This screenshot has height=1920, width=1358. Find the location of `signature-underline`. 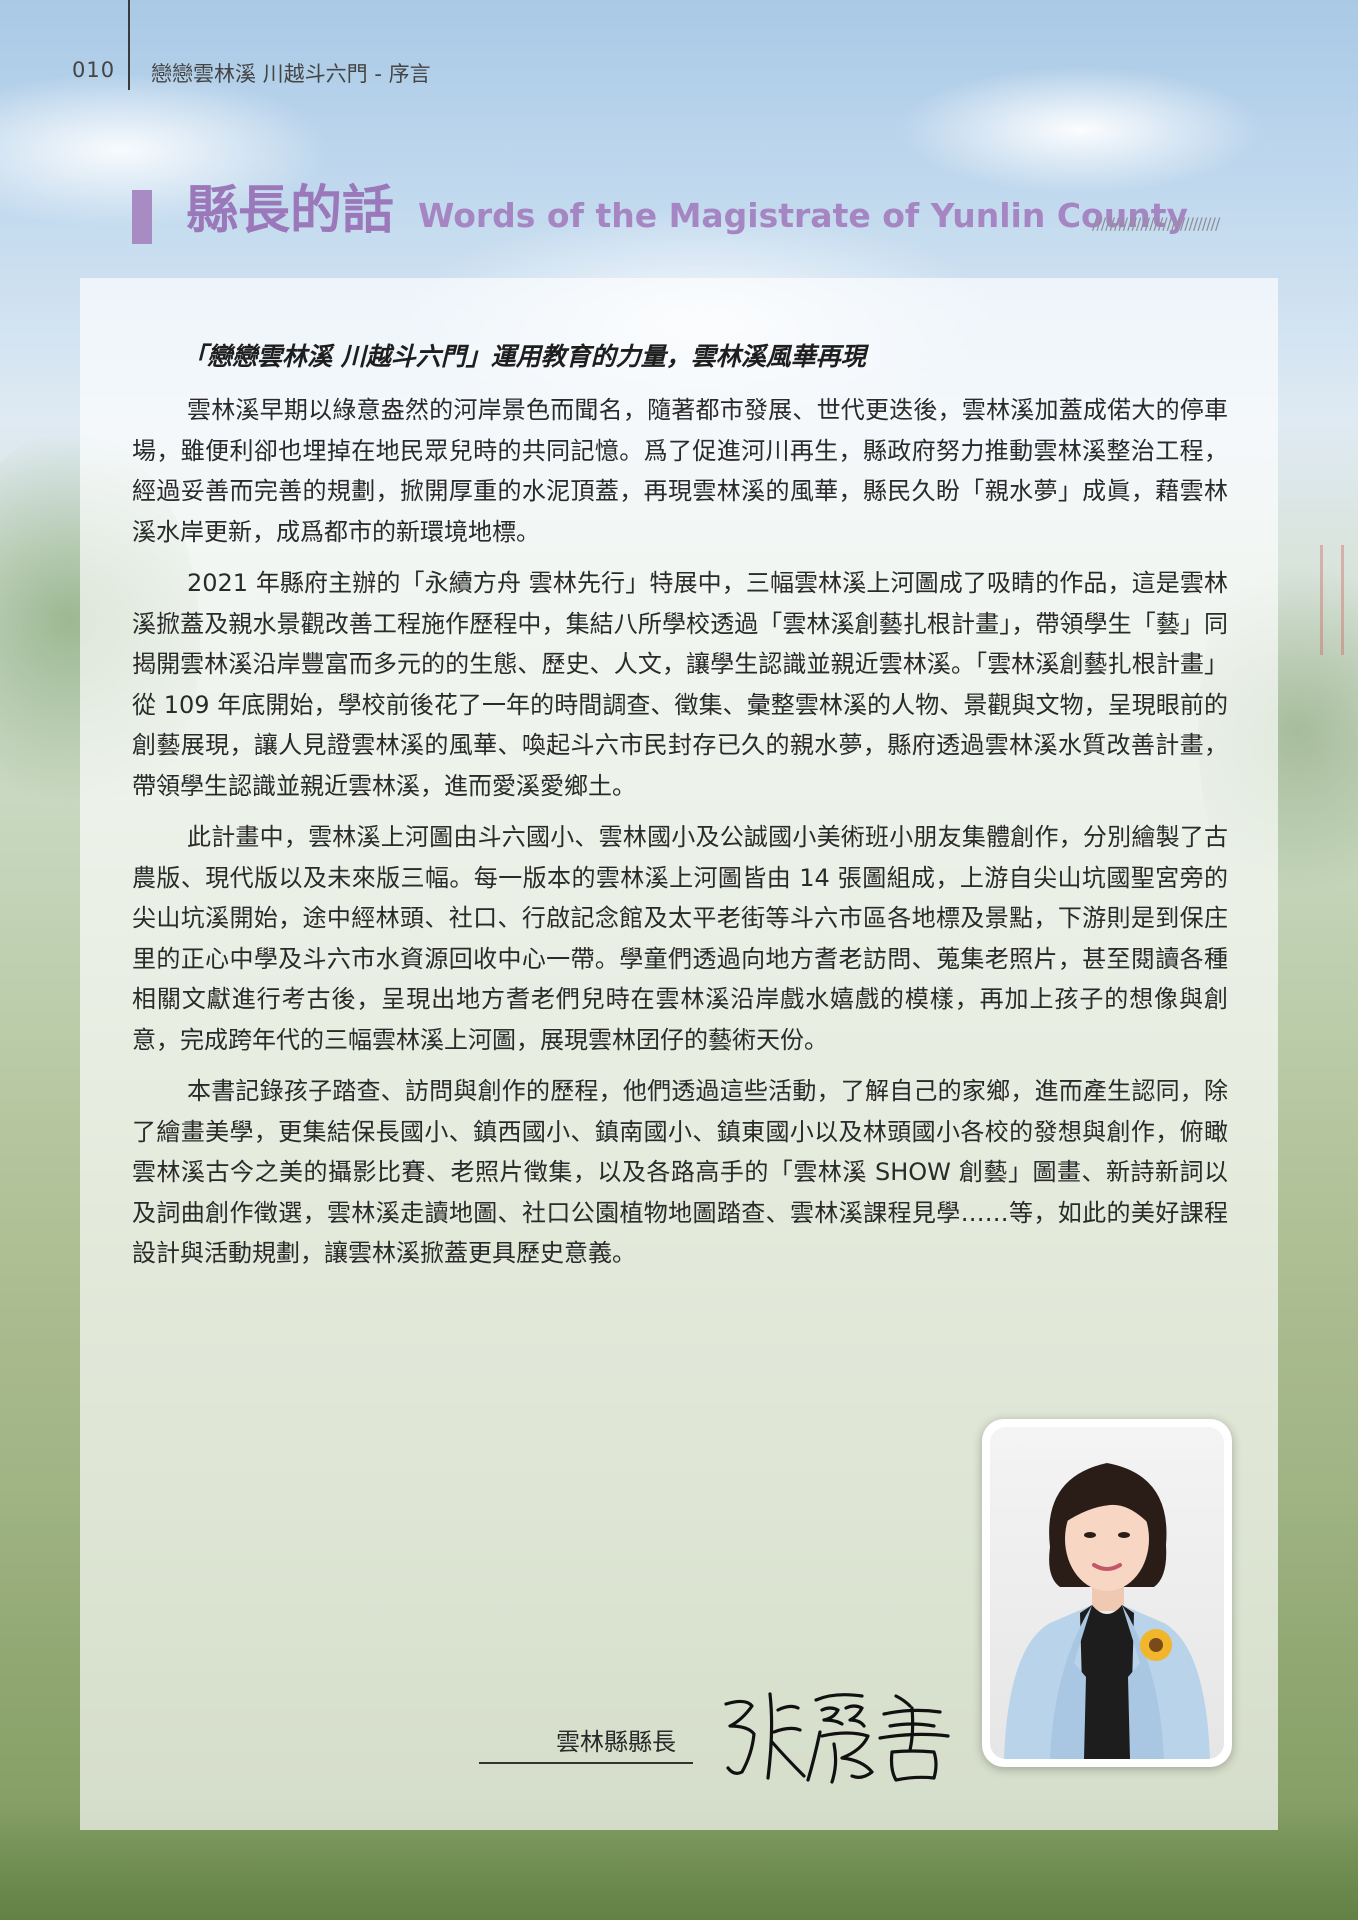

signature-underline is located at coordinates (586, 1763).